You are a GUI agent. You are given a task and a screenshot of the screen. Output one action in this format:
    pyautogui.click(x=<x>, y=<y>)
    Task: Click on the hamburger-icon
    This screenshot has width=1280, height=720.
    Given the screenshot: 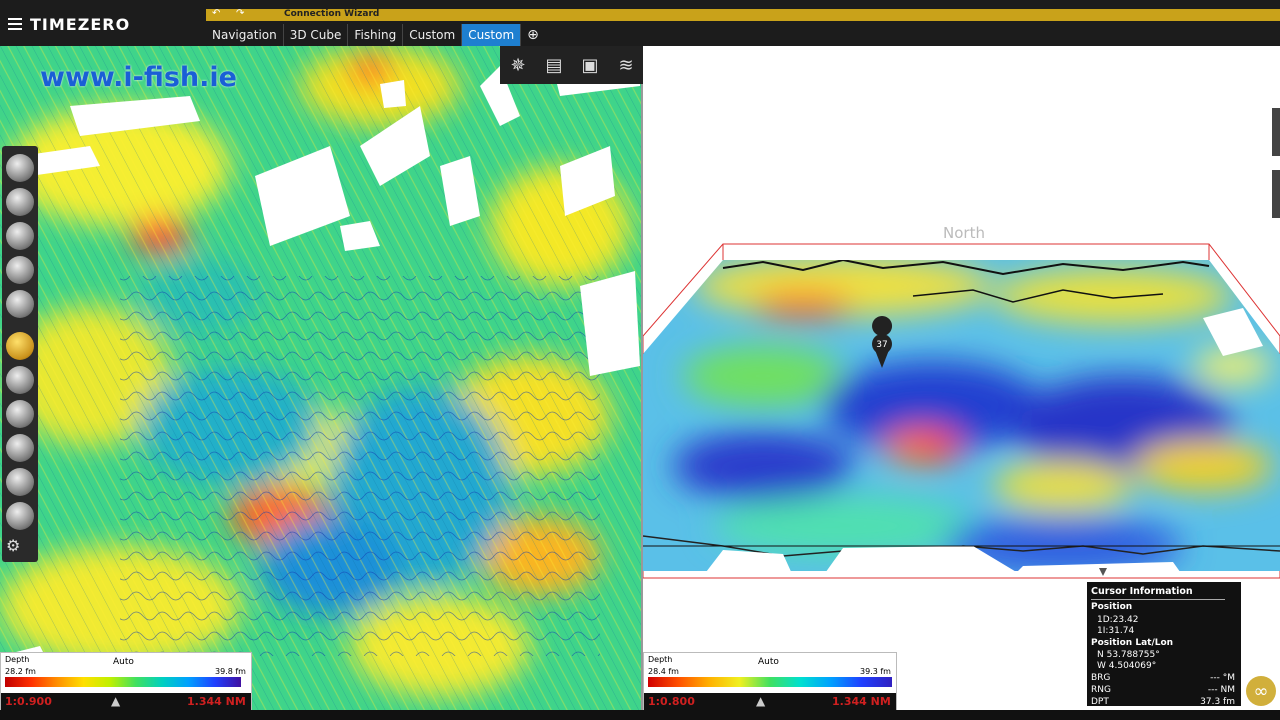 What is the action you would take?
    pyautogui.click(x=15, y=24)
    